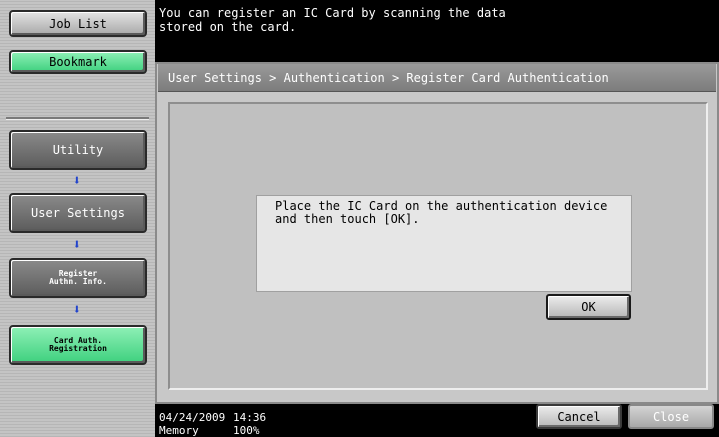 The width and height of the screenshot is (719, 437). I want to click on status-time: 14:36, so click(250, 417).